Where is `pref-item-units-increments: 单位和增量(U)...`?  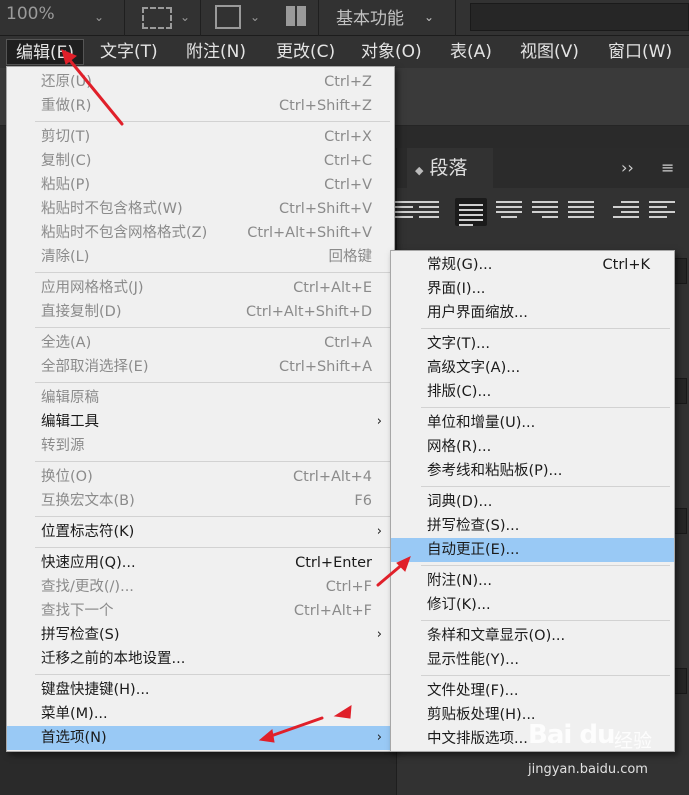
pref-item-units-increments: 单位和增量(U)... is located at coordinates (532, 423).